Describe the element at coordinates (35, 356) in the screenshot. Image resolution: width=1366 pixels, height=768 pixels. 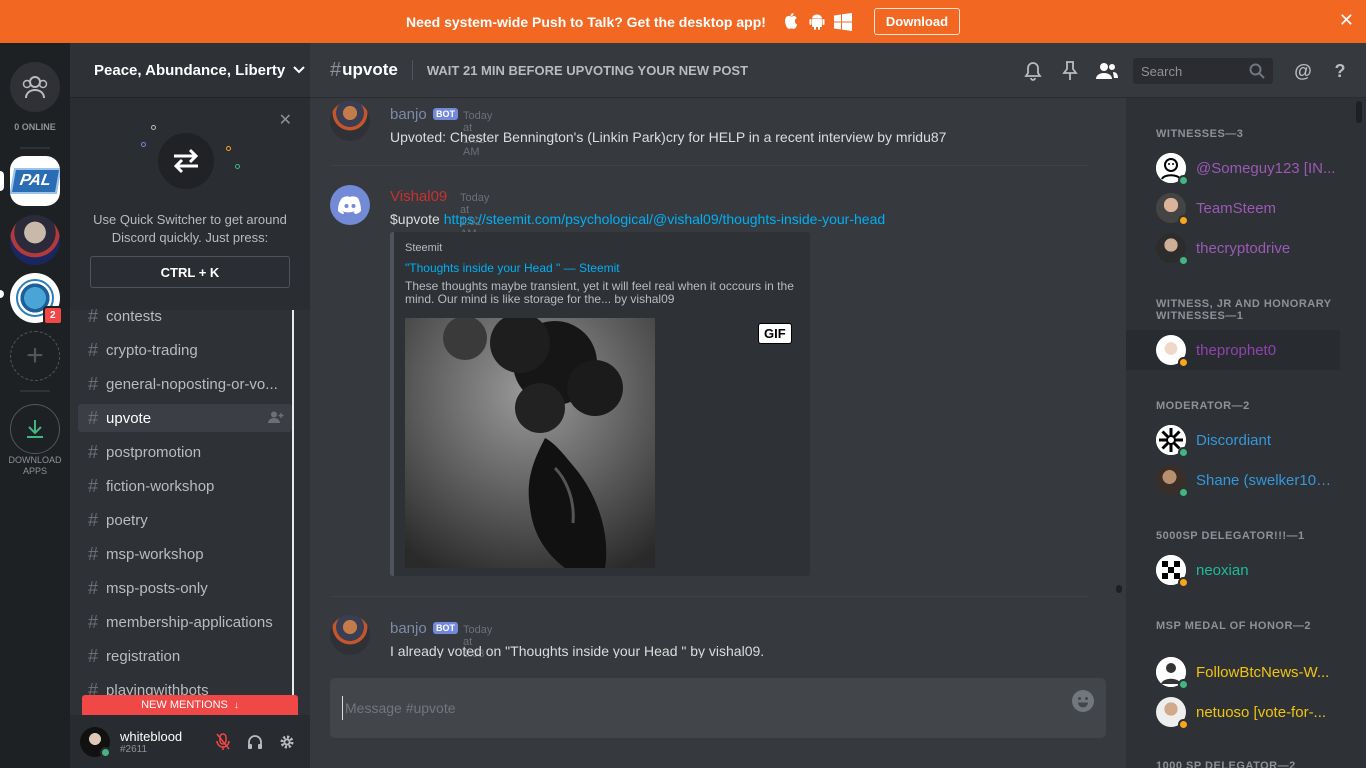
I see `add-server-button: +` at that location.